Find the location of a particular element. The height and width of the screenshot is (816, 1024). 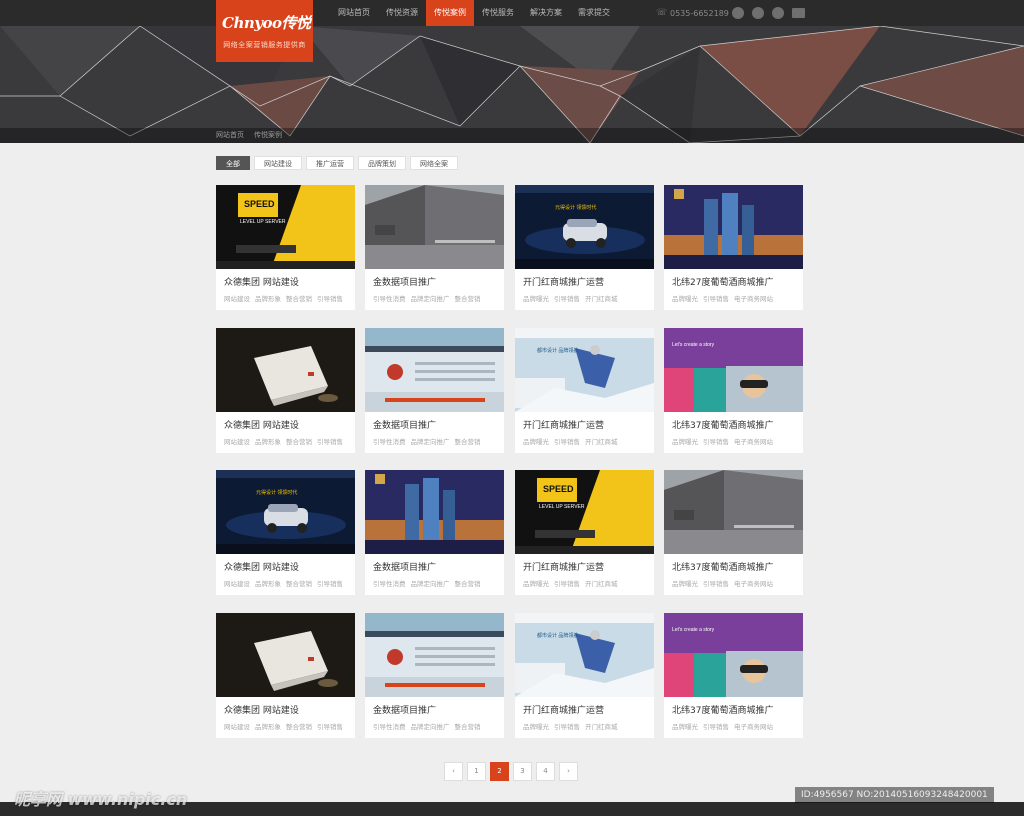

case-card: 众德集团 网站建设 网站建设 品牌形象 整合营销 引导销售 is located at coordinates (285, 390).